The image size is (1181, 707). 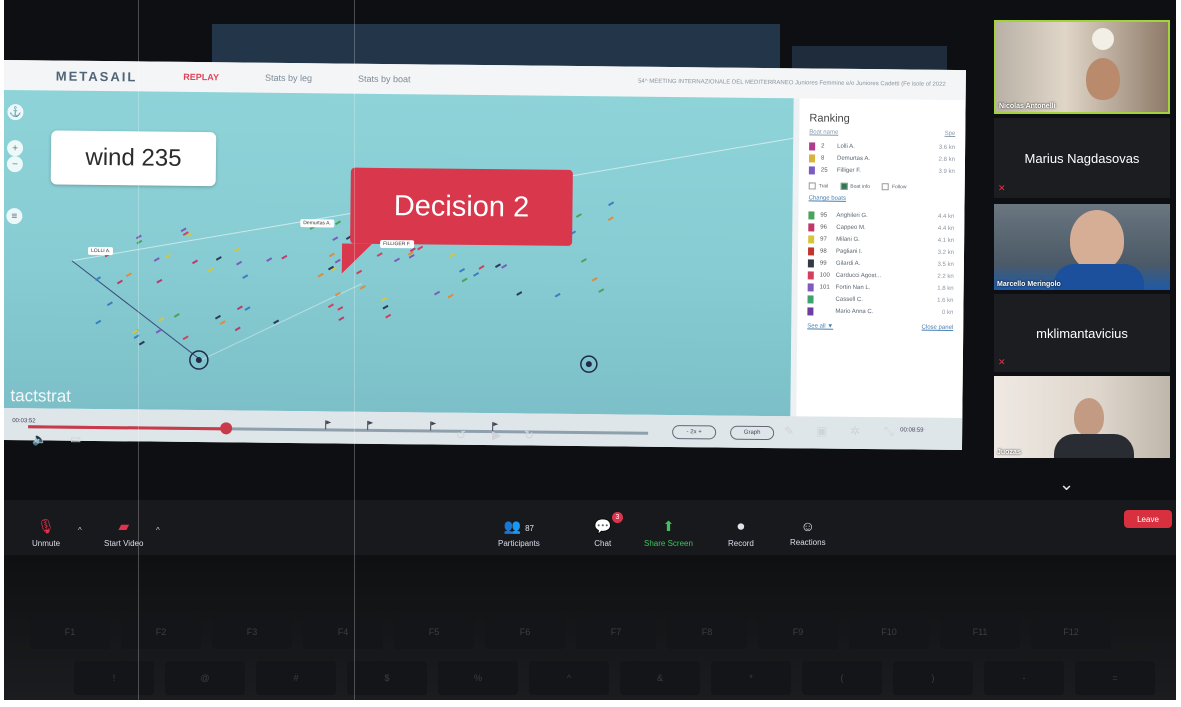 What do you see at coordinates (14, 164) in the screenshot?
I see `zoom-out-icon: −` at bounding box center [14, 164].